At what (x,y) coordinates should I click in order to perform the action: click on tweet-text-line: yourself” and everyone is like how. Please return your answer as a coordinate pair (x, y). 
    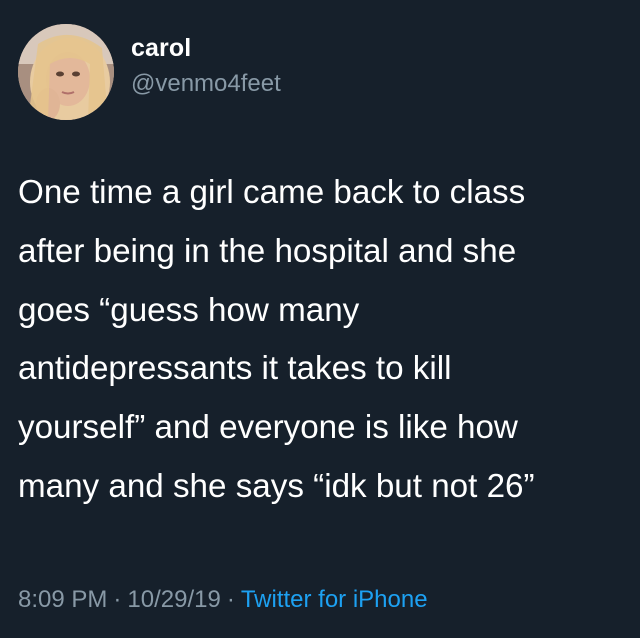
    Looking at the image, I should click on (268, 428).